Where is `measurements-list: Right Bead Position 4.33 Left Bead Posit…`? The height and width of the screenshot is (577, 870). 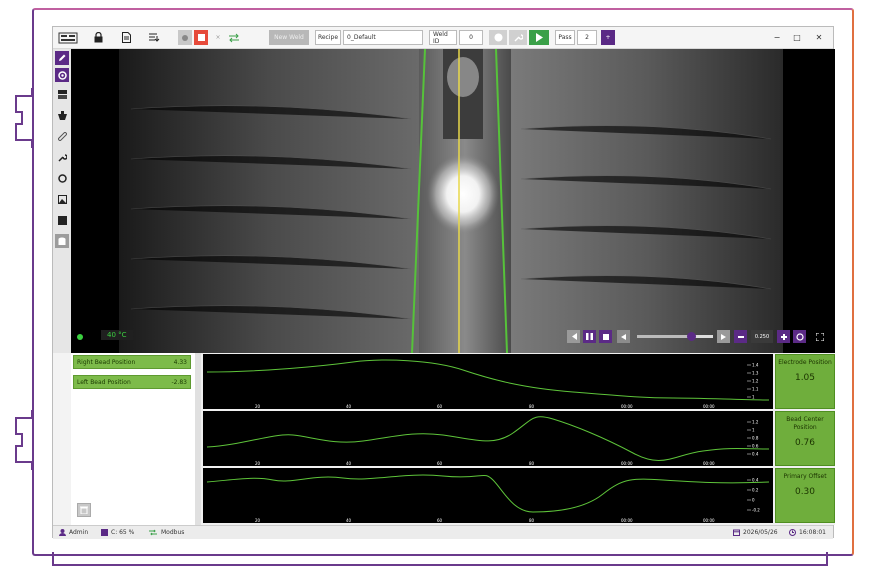 measurements-list: Right Bead Position 4.33 Left Bead Posit… is located at coordinates (133, 439).